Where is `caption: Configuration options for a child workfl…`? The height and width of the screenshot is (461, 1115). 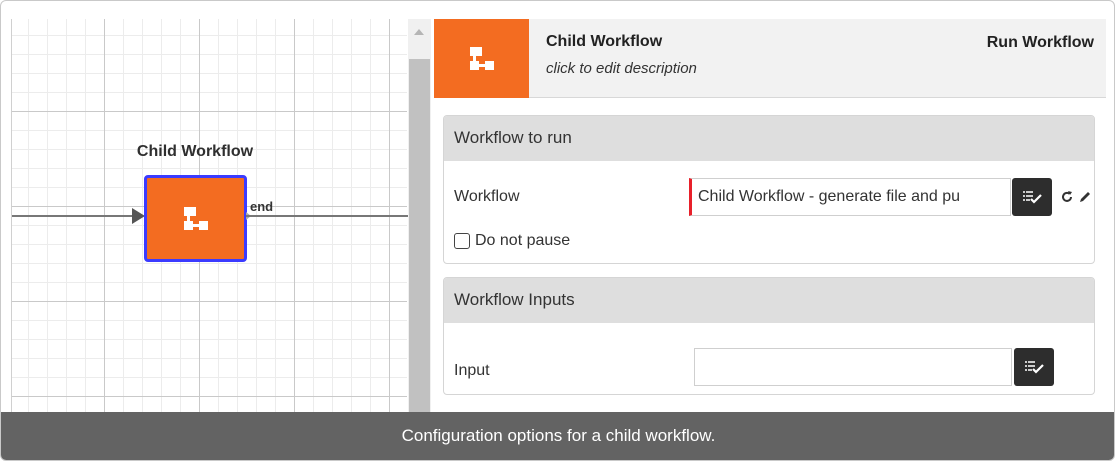
caption: Configuration options for a child workfl… is located at coordinates (557, 436).